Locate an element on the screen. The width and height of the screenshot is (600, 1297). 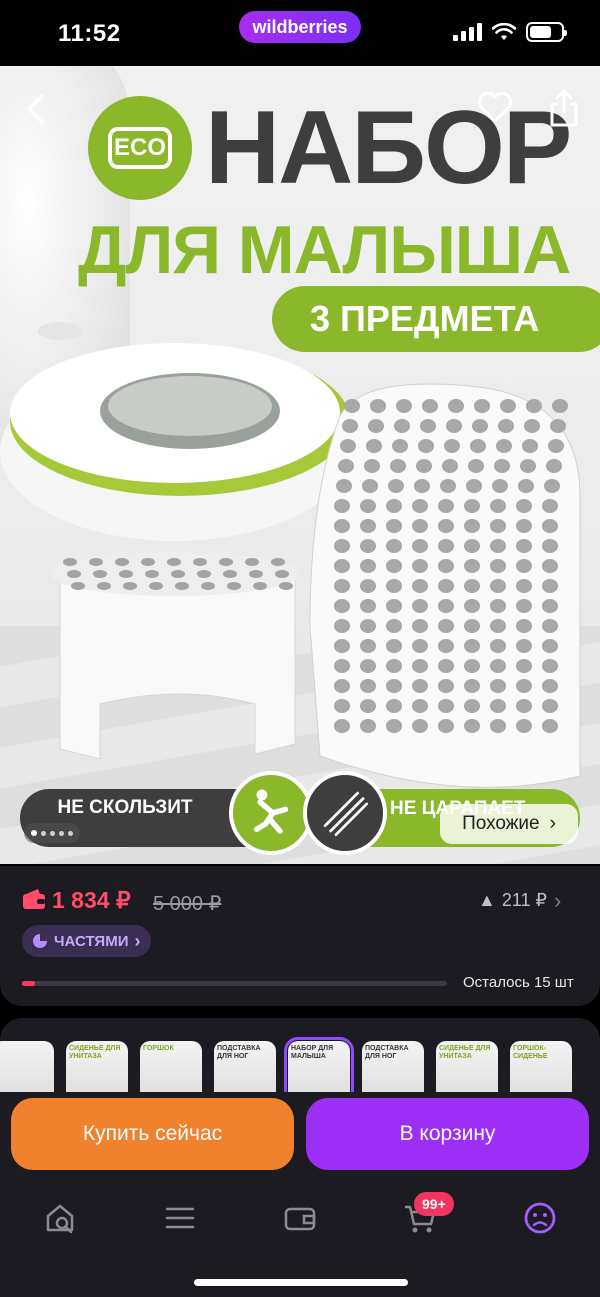
wildberries-pill: wildberries is located at coordinates (300, 27).